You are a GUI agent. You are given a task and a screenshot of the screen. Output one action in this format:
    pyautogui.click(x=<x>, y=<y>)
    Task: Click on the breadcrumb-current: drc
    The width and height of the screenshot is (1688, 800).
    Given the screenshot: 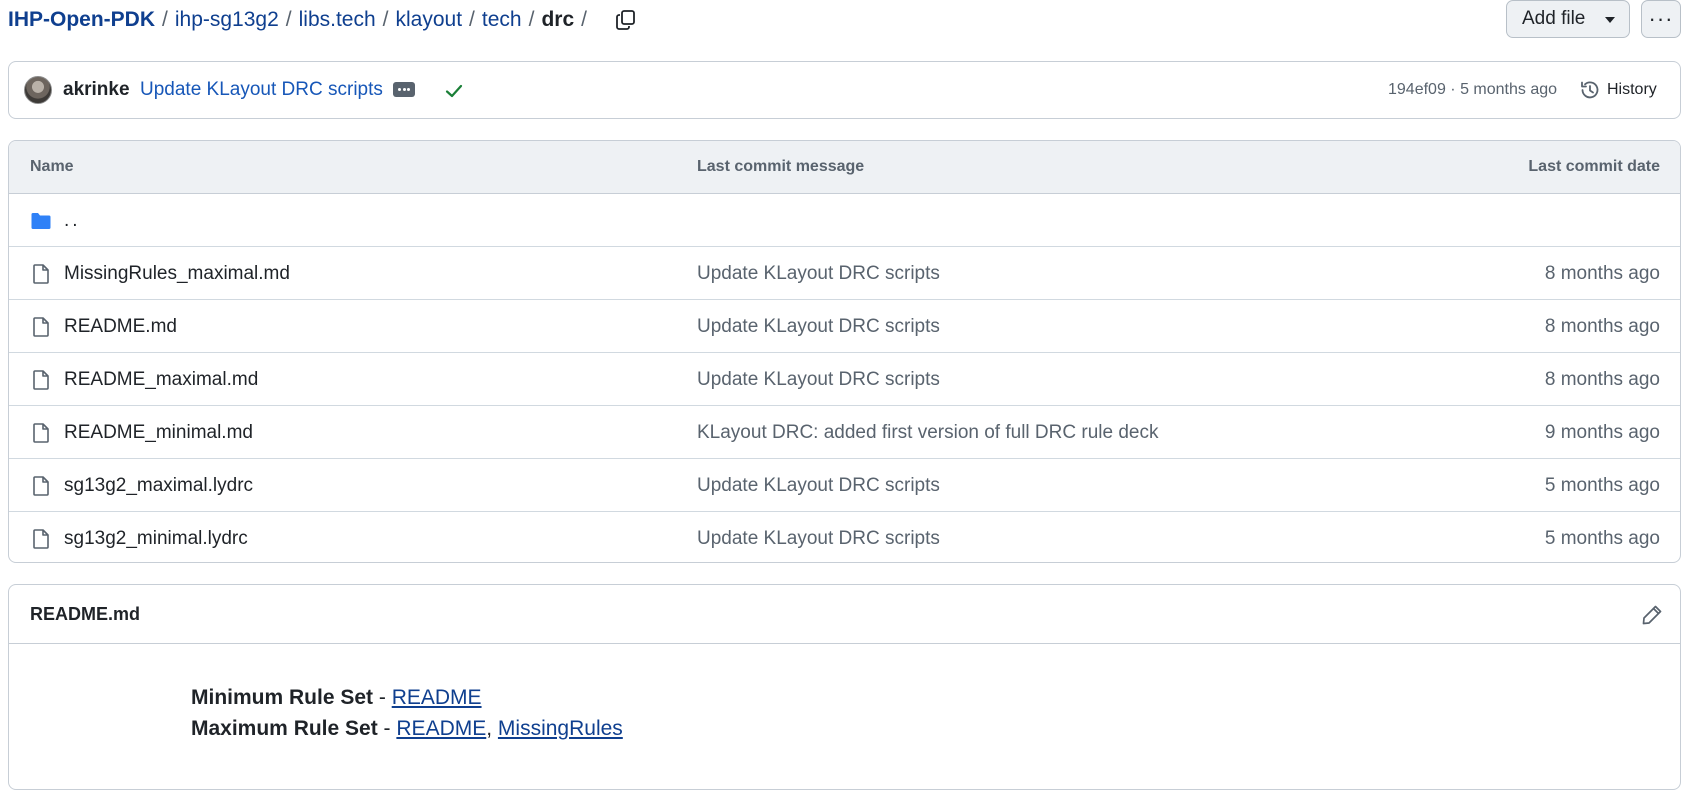 What is the action you would take?
    pyautogui.click(x=558, y=19)
    